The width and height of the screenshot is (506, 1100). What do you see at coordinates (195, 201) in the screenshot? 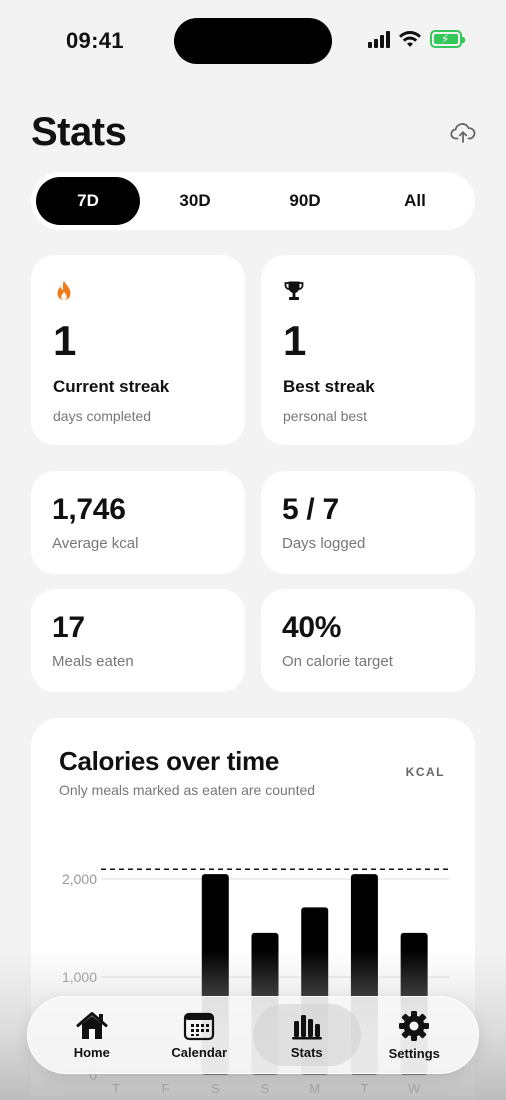
I see `range-tab-30d: 30D` at bounding box center [195, 201].